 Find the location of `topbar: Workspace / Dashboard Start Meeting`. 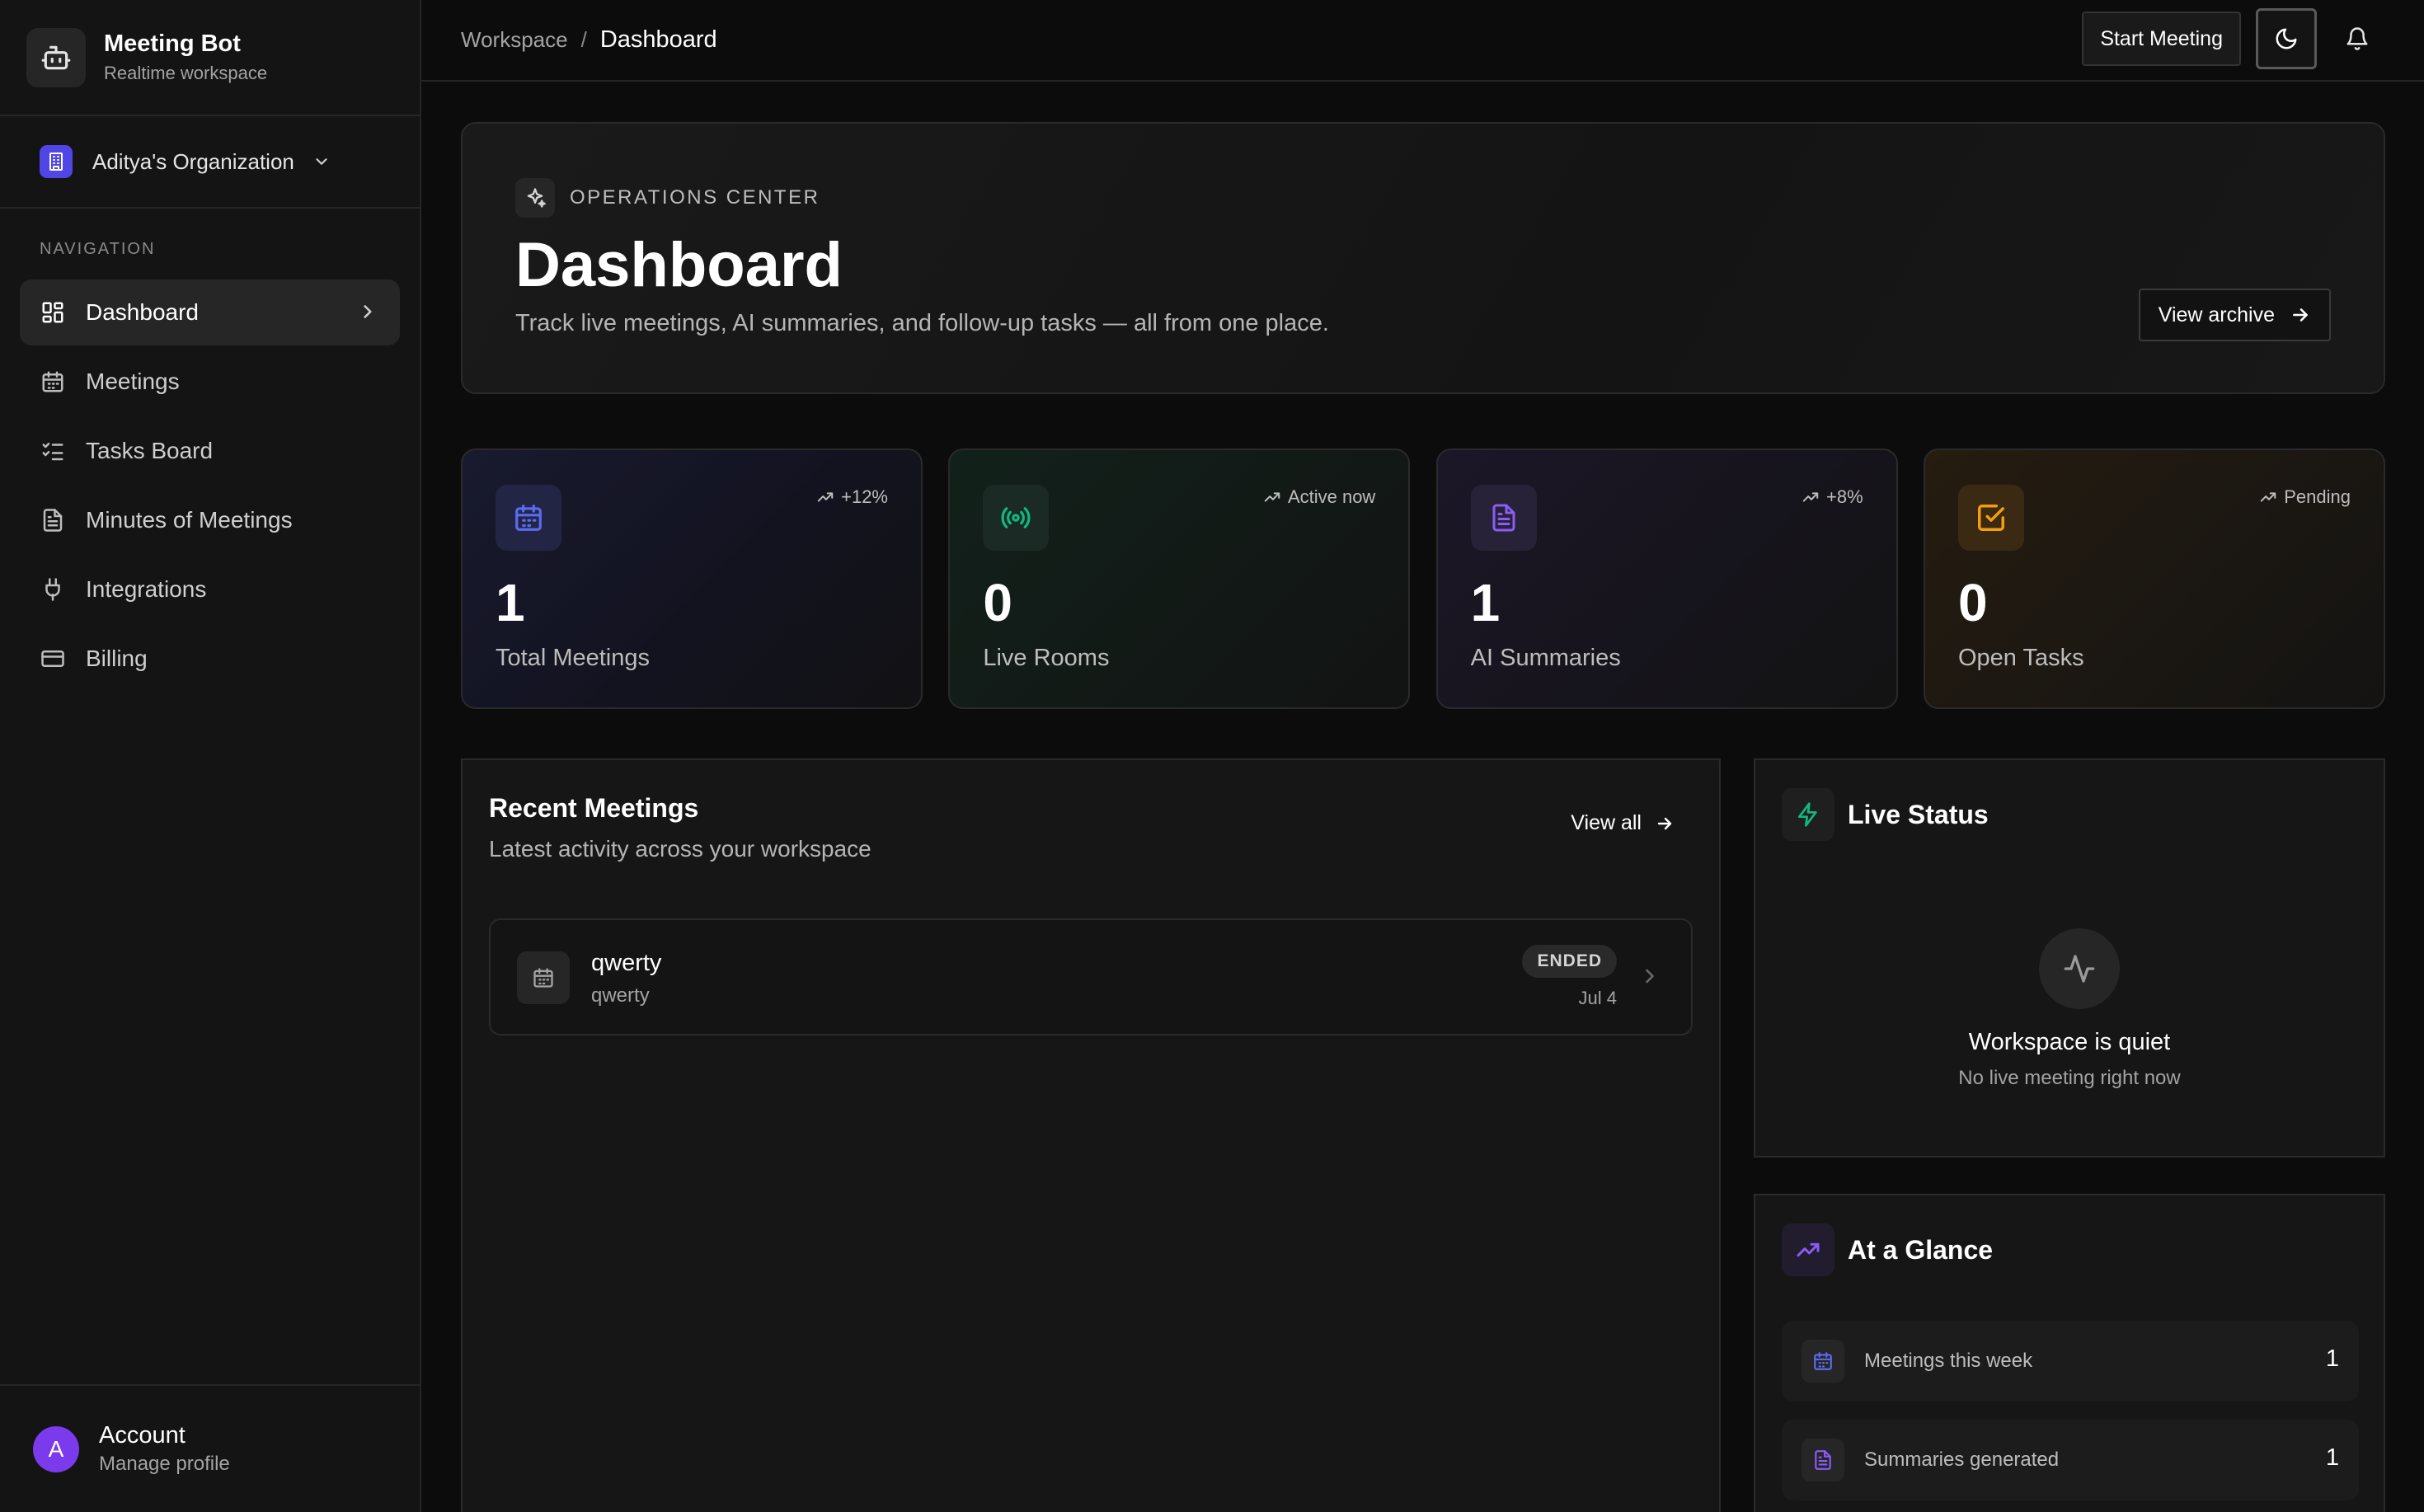

topbar: Workspace / Dashboard Start Meeting is located at coordinates (1422, 41).